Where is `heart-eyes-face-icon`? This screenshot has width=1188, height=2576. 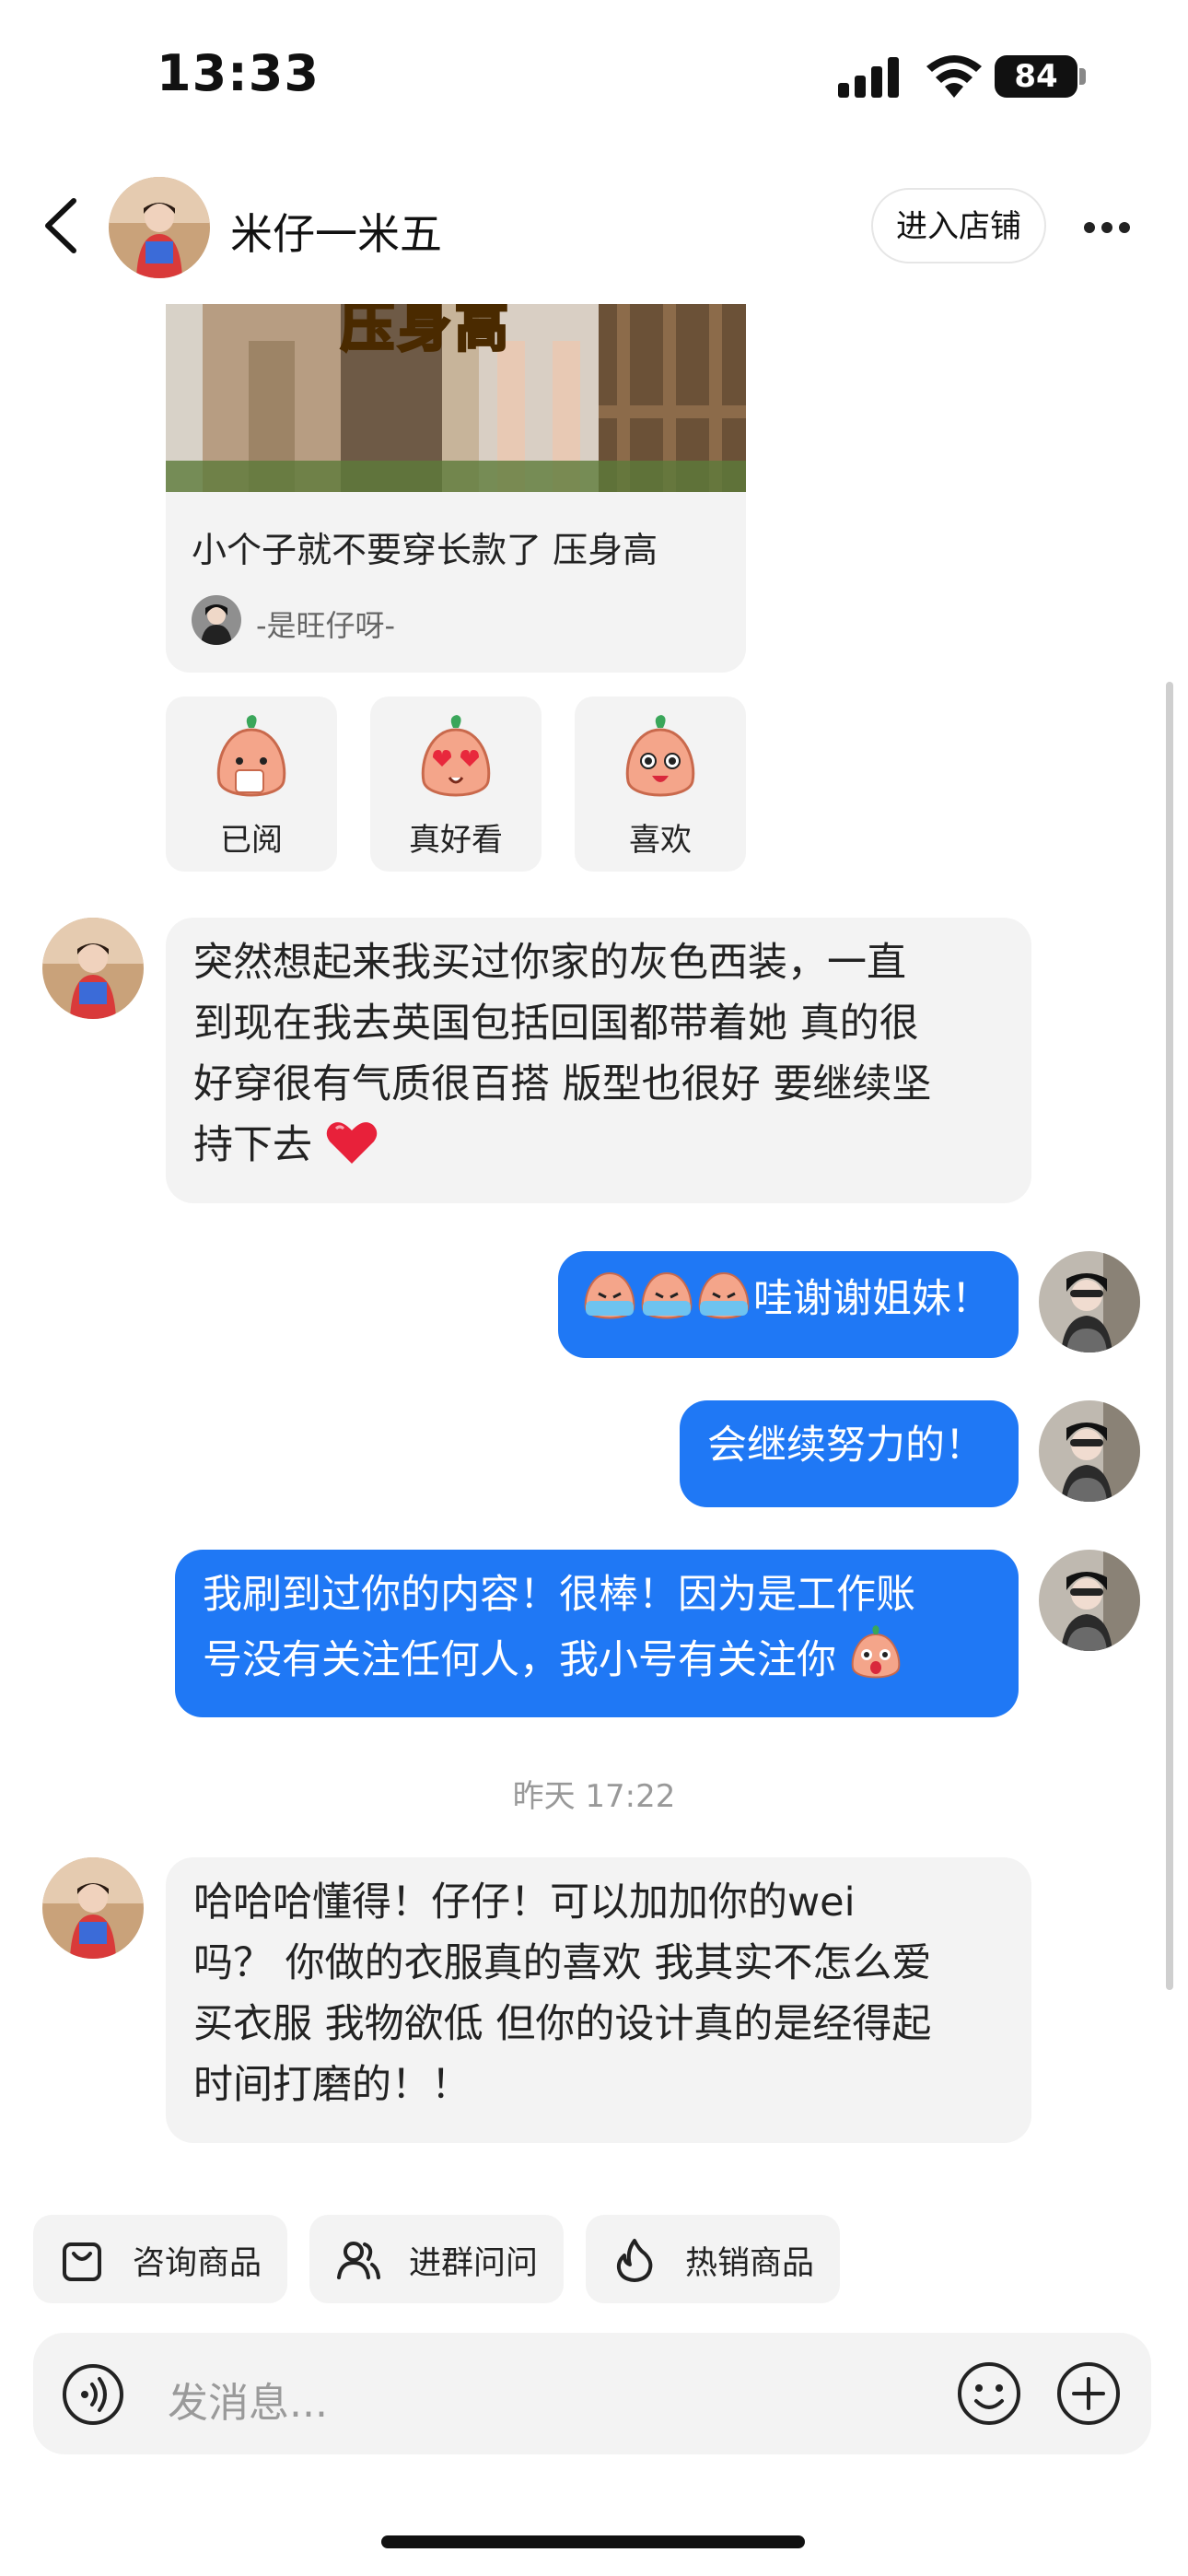 heart-eyes-face-icon is located at coordinates (456, 756).